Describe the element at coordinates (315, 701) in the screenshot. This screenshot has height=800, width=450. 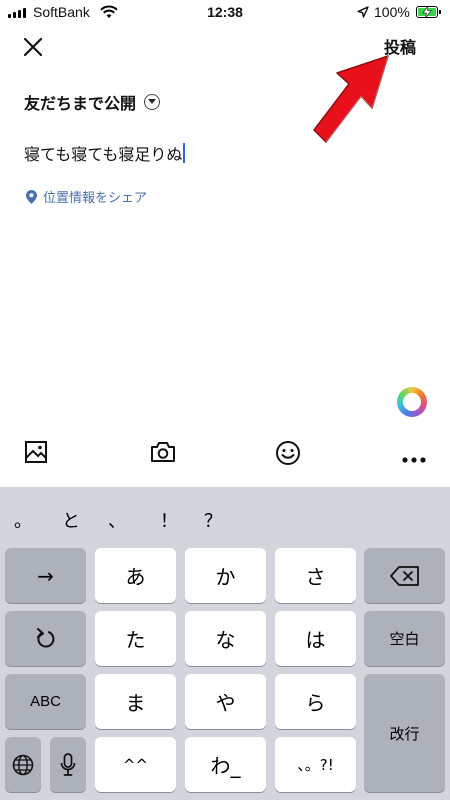
I see `key-ra: ら` at that location.